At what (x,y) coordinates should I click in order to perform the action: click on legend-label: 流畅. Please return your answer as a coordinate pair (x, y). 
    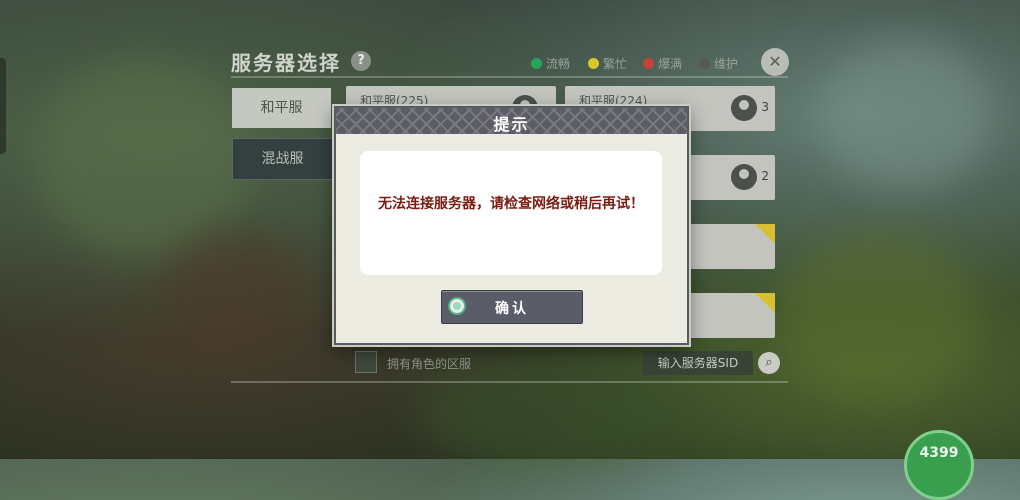
    Looking at the image, I should click on (558, 64).